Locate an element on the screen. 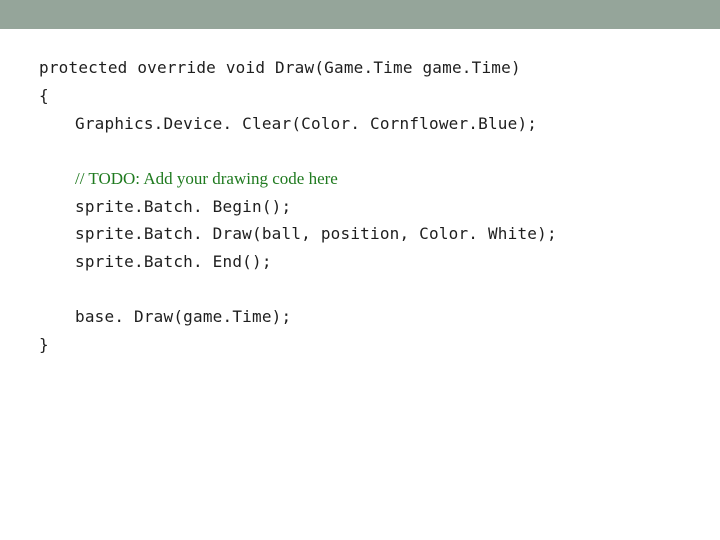 This screenshot has height=540, width=720. code-line-close-brace: } is located at coordinates (44, 344).